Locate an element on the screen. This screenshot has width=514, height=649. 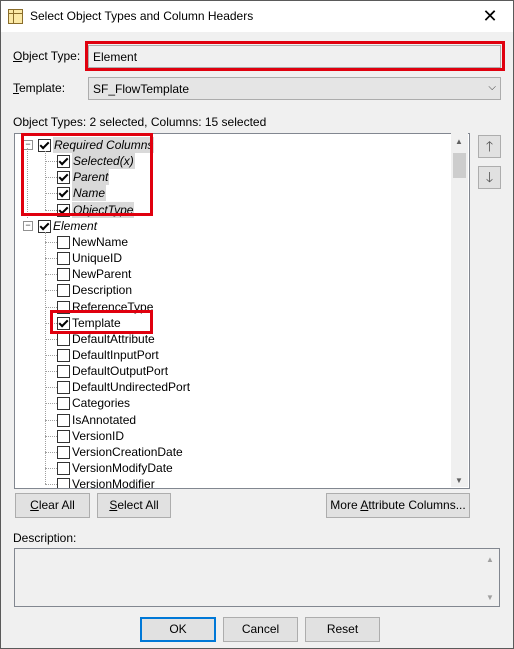
tree-item-row: UniqueID is located at coordinates (230, 258).